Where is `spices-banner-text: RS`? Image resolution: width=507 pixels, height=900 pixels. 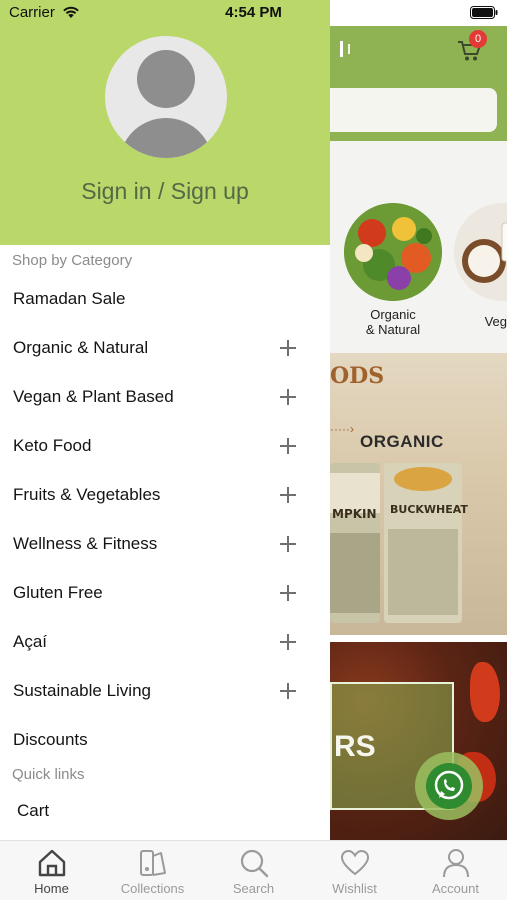 spices-banner-text: RS is located at coordinates (355, 746).